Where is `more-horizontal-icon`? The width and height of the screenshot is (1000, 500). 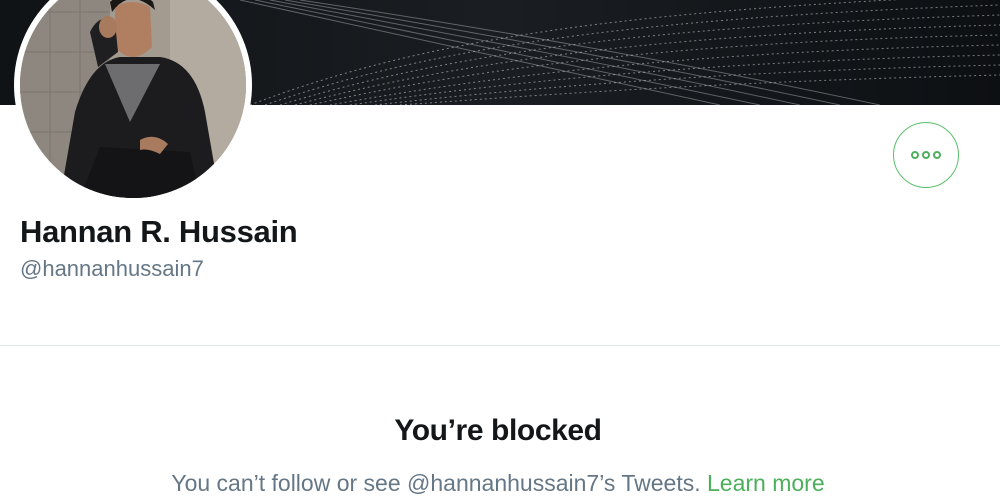 more-horizontal-icon is located at coordinates (926, 155).